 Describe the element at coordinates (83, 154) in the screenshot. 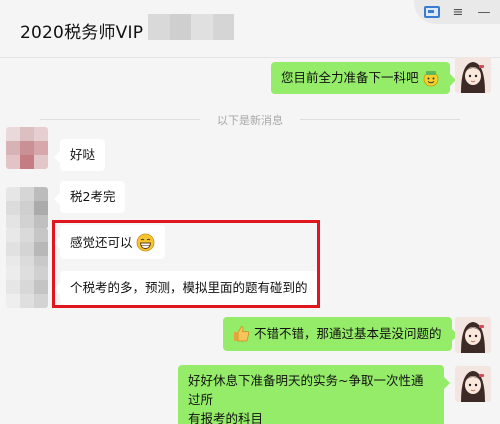

I see `message-text: 好哒` at that location.